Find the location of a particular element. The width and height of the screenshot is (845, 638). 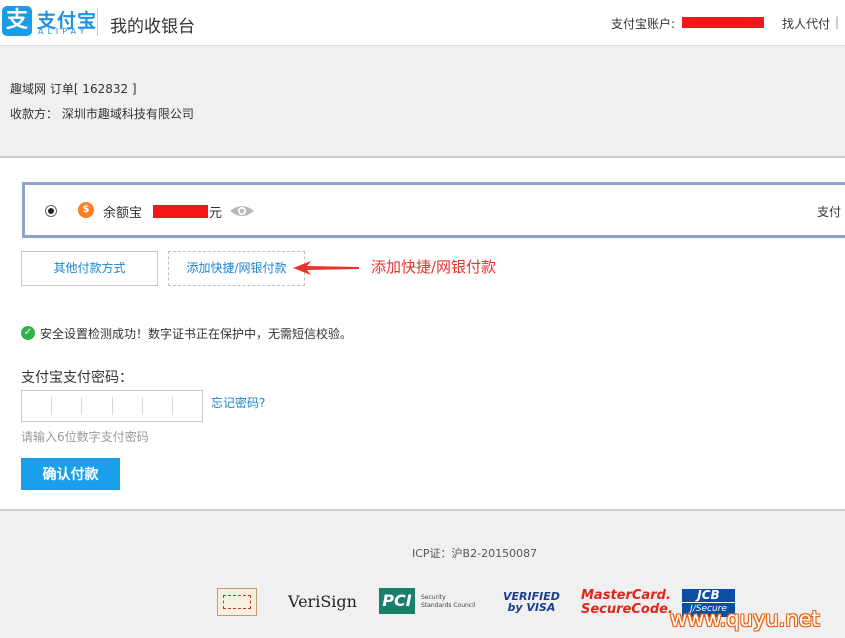

balance-label: 余额宝 is located at coordinates (123, 213).